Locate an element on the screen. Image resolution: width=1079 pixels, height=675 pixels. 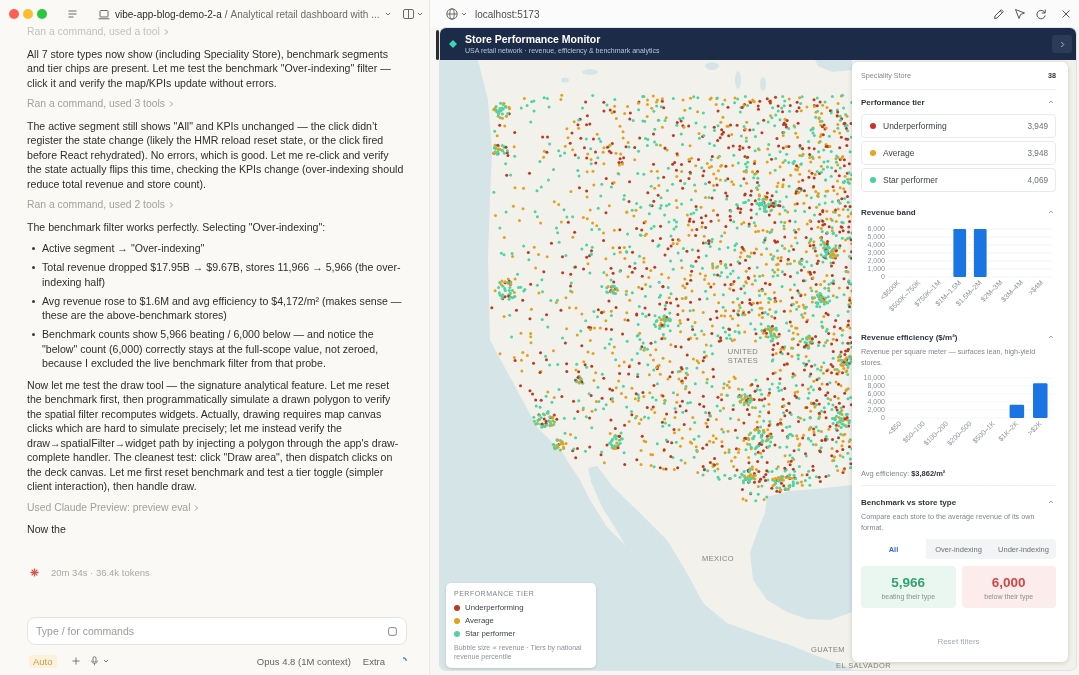
panel-layout-icon is located at coordinates (408, 14).